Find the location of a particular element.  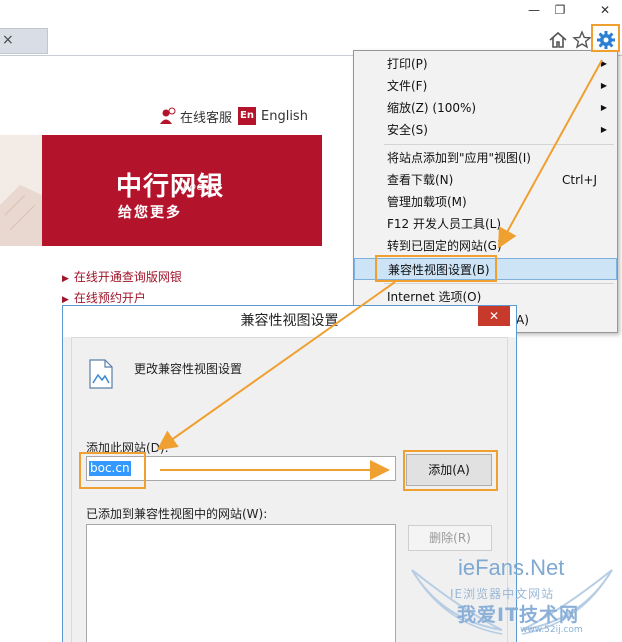

add-button: 添加(A) is located at coordinates (449, 470).